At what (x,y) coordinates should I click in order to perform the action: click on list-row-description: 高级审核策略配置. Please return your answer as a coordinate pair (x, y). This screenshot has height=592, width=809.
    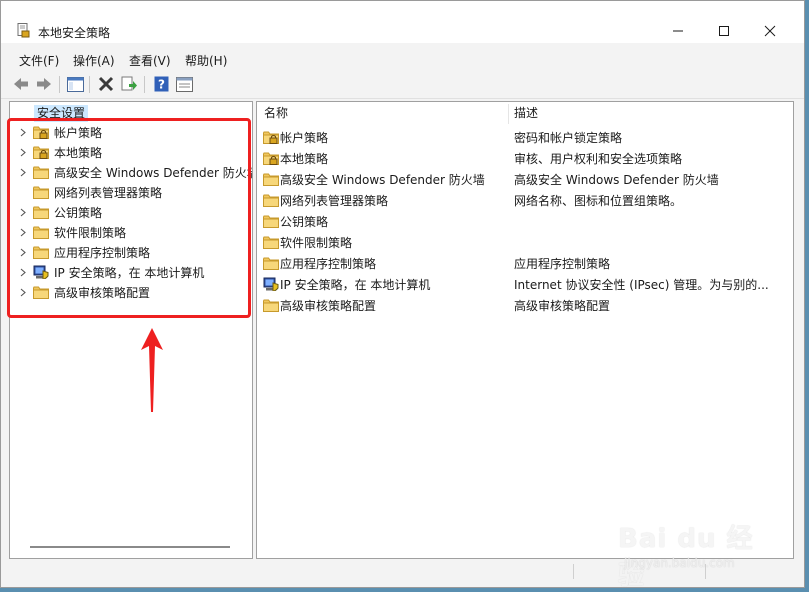
    Looking at the image, I should click on (562, 306).